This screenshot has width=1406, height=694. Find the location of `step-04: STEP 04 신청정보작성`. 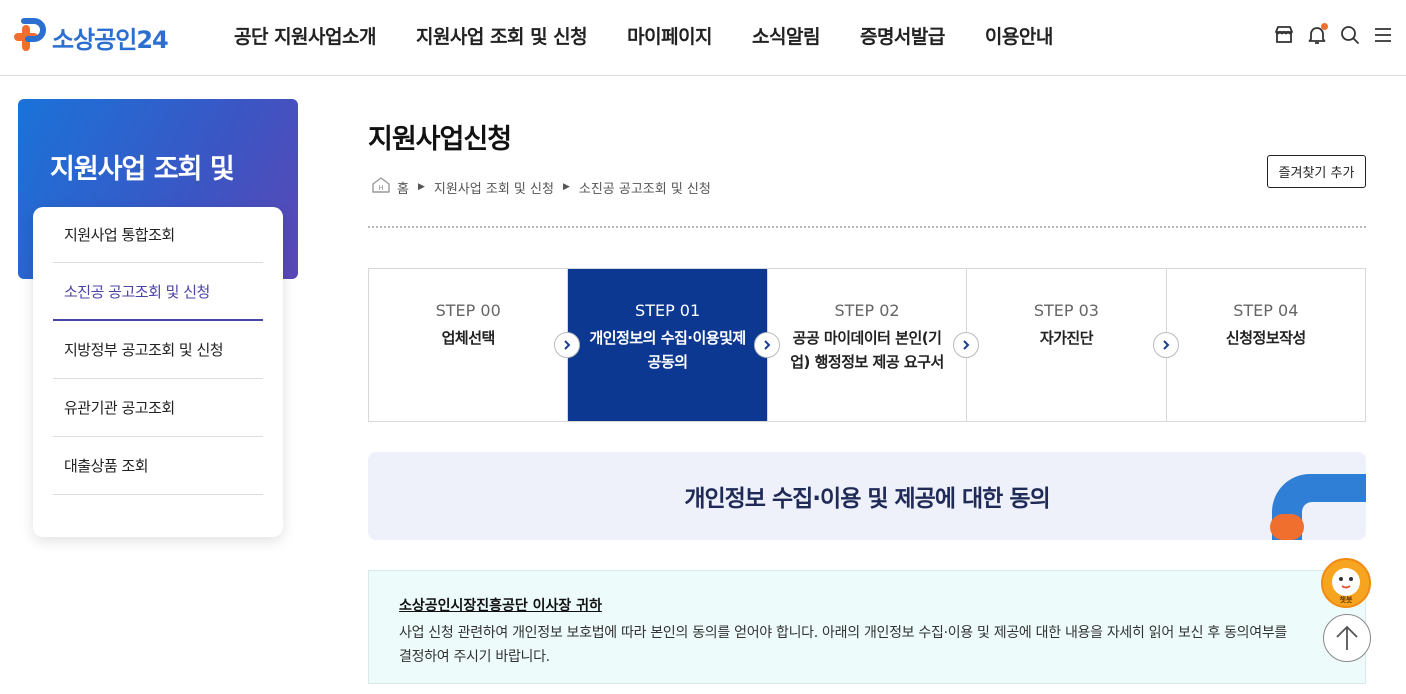

step-04: STEP 04 신청정보작성 is located at coordinates (1266, 345).